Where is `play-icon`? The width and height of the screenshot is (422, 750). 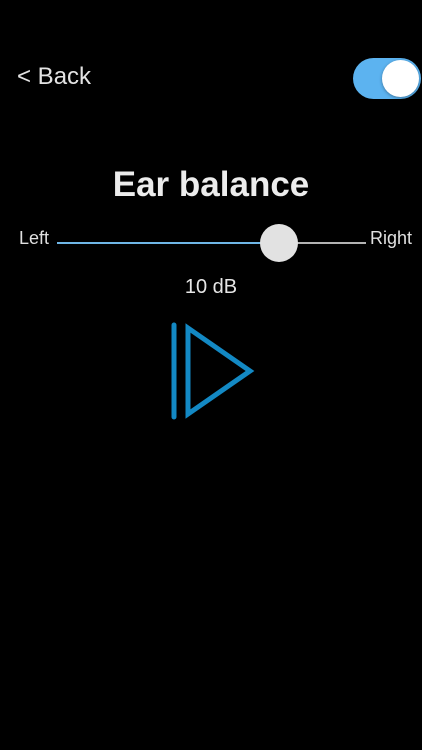 play-icon is located at coordinates (213, 371).